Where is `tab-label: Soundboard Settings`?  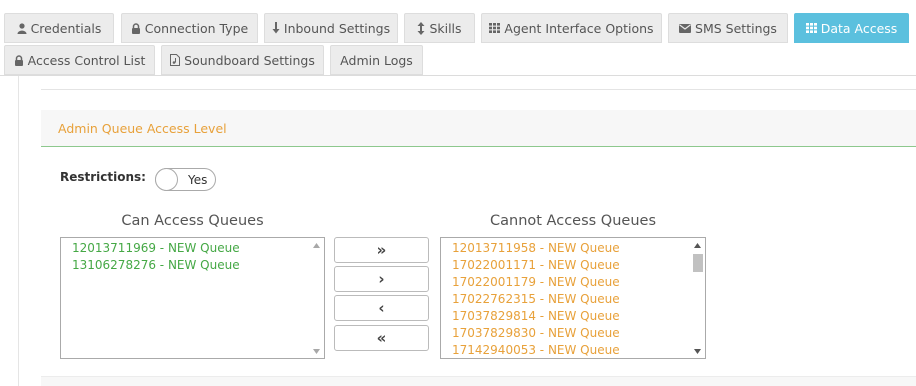
tab-label: Soundboard Settings is located at coordinates (249, 60).